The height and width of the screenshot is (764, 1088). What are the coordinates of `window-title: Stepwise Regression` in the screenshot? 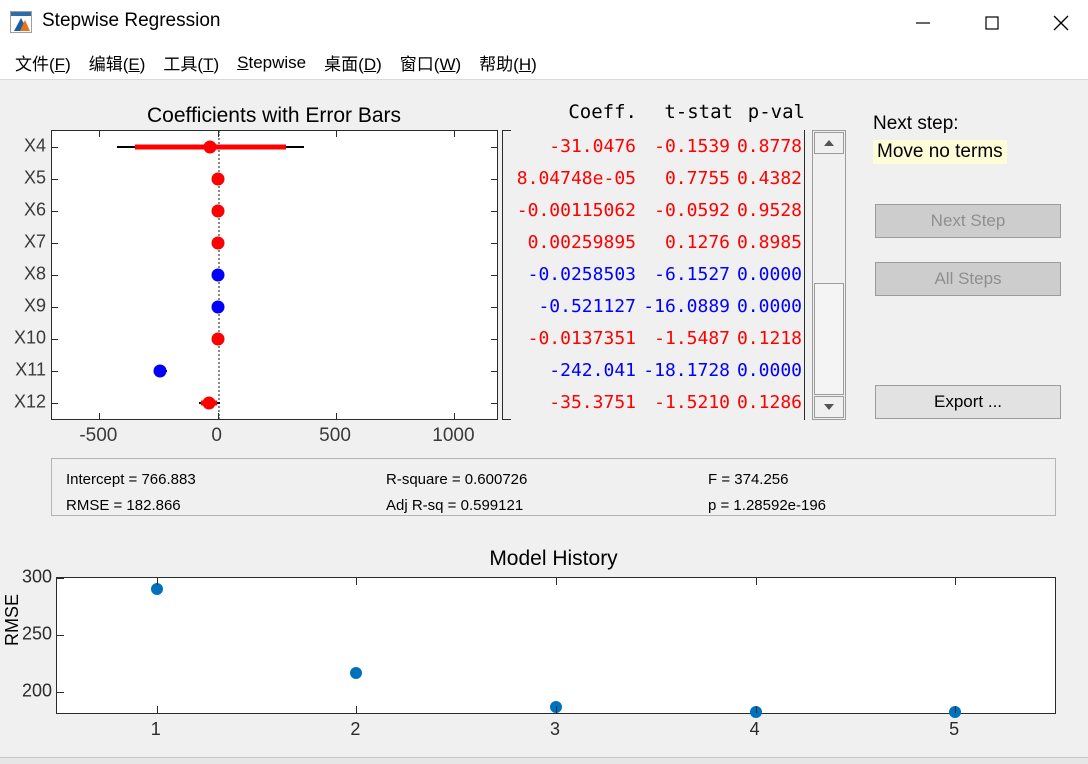 It's located at (131, 20).